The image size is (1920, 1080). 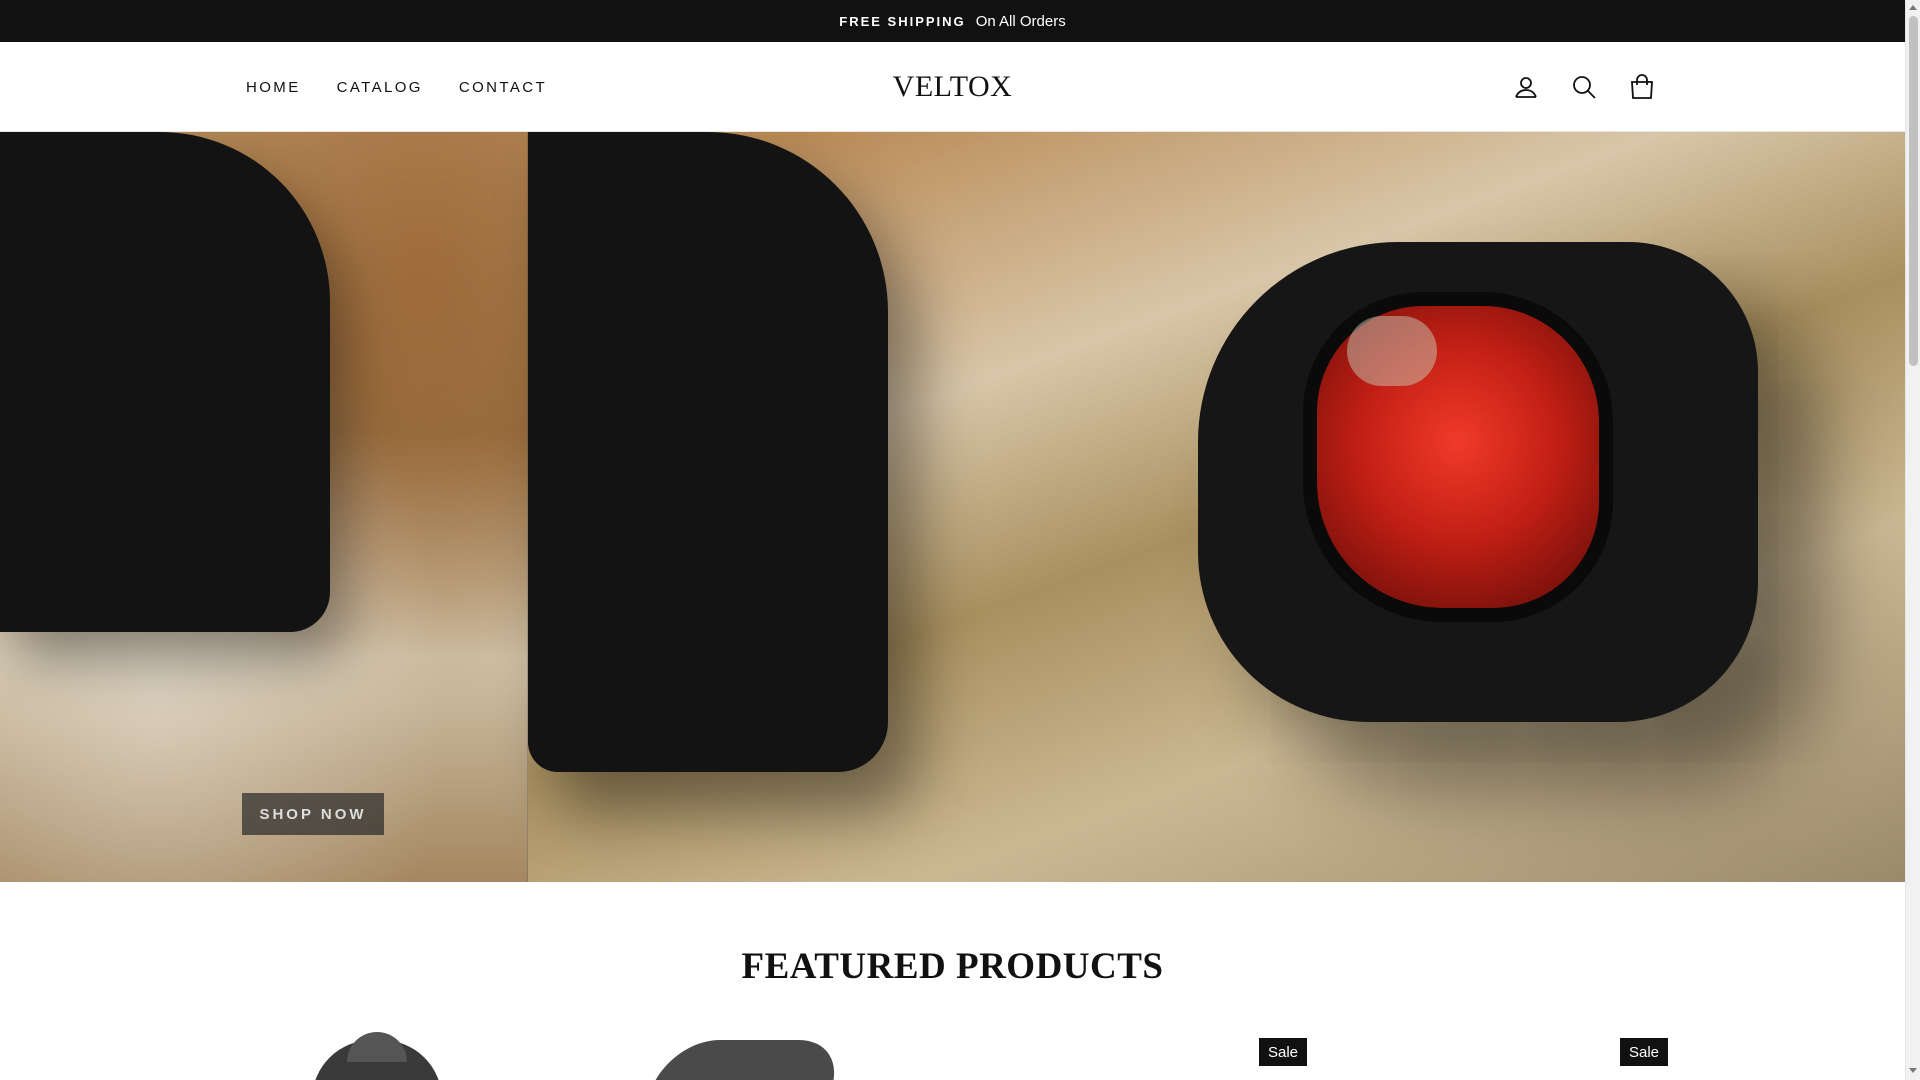 I want to click on header-icons, so click(x=1584, y=87).